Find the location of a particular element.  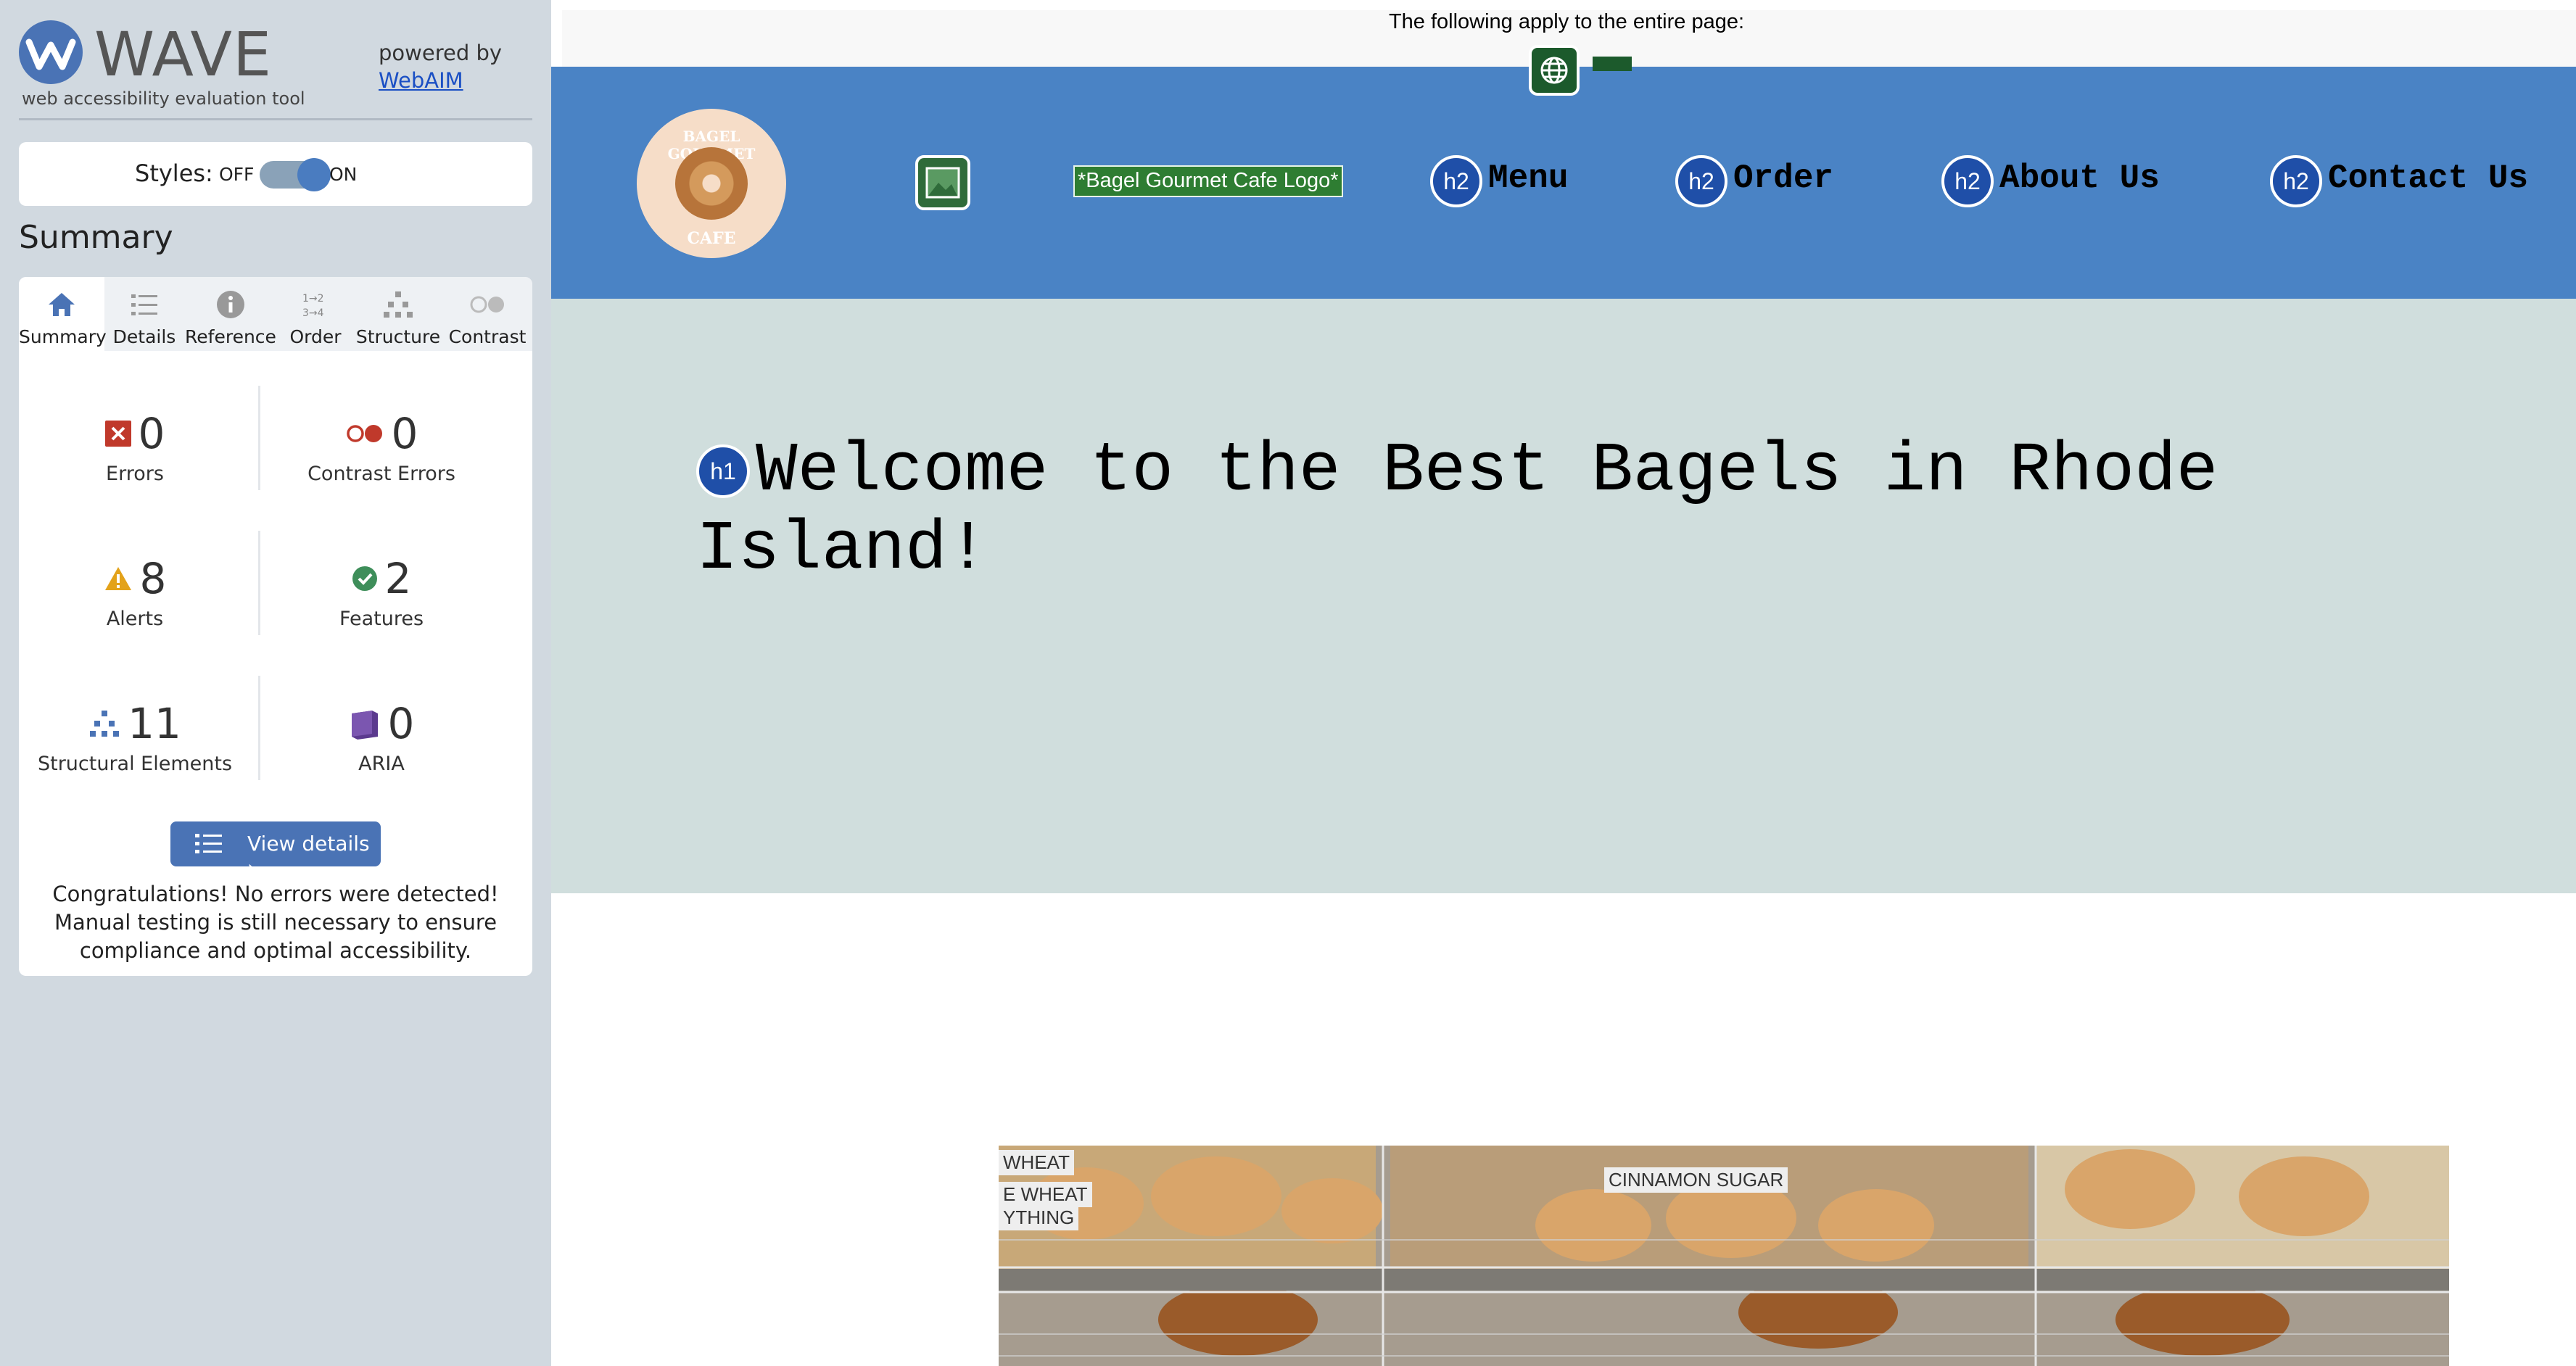

stat-contrast-errors: 0 Contrast Errors is located at coordinates (381, 447).